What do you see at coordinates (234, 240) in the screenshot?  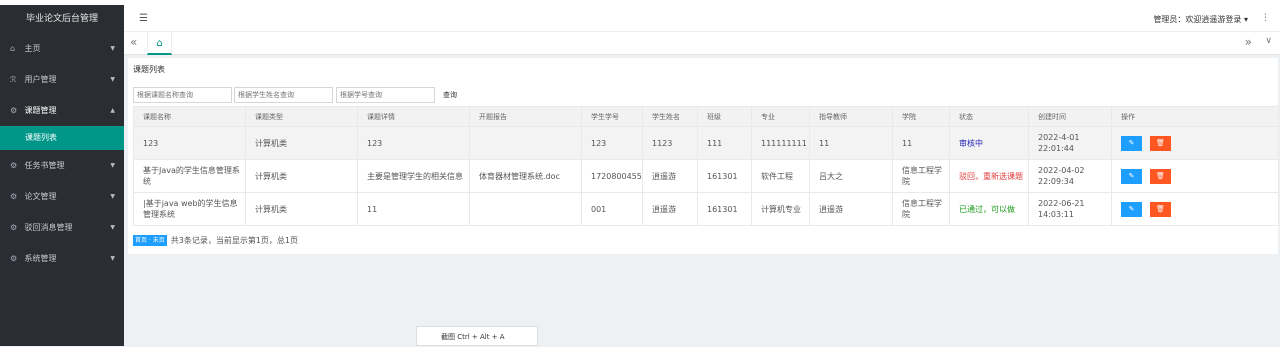 I see `pagination-summary: 共3条记录，当前显示第1页，总1页` at bounding box center [234, 240].